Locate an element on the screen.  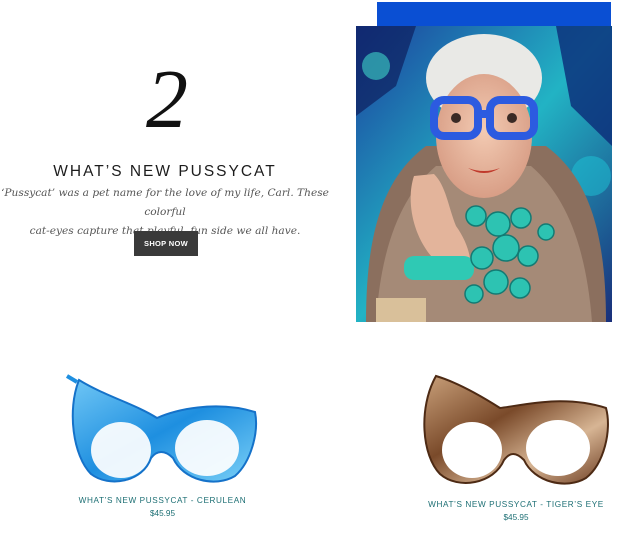
product-card-cerulean: WHAT’S NEW PUSSYCAT - CERULEAN $45.95 is located at coordinates (162, 444).